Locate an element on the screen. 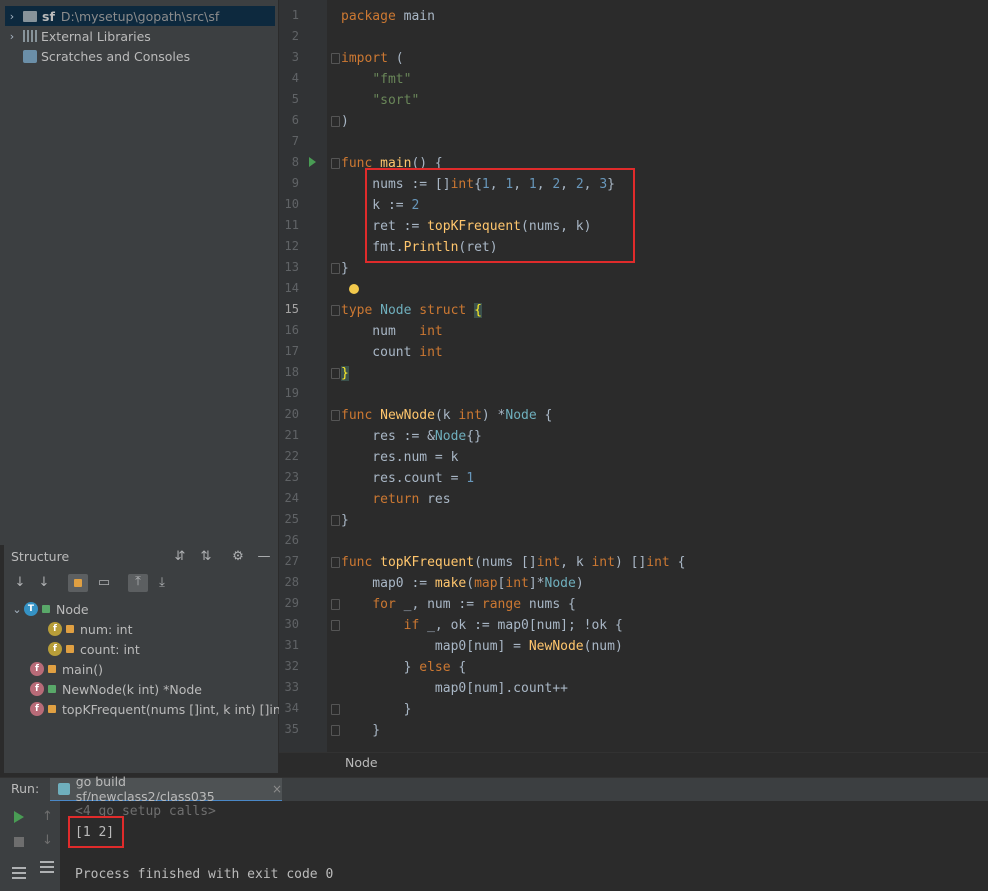 Image resolution: width=988 pixels, height=891 pixels. code-line: for _, num := range nums { is located at coordinates (474, 604).